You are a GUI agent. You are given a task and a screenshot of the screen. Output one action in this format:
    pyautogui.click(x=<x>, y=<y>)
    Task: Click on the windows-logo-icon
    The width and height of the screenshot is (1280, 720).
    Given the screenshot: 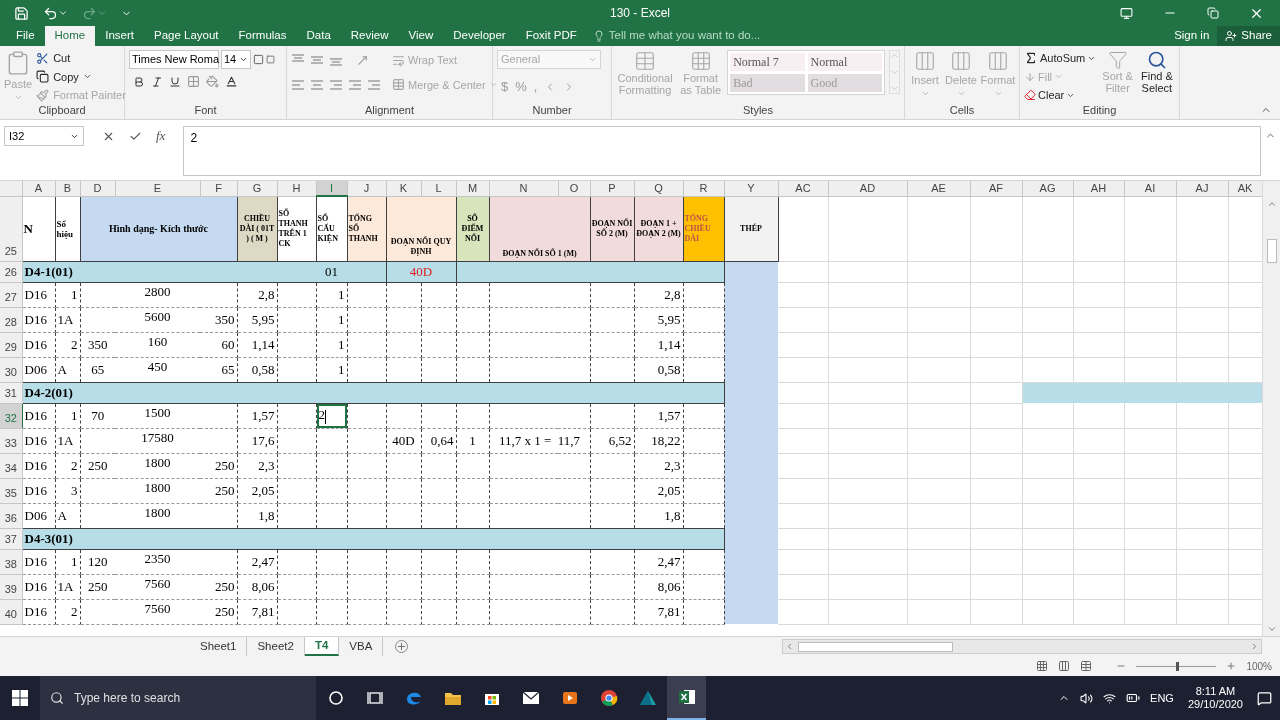 What is the action you would take?
    pyautogui.click(x=20, y=698)
    